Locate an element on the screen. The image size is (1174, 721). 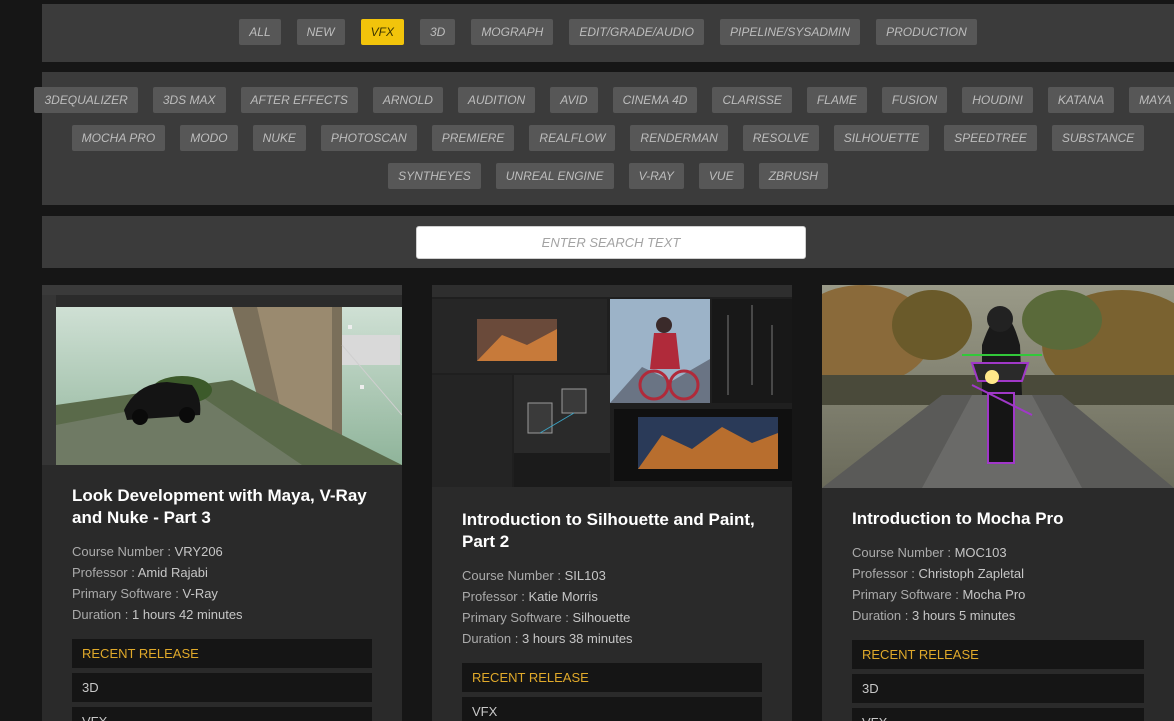
software-button-modo: MODO is located at coordinates (209, 138).